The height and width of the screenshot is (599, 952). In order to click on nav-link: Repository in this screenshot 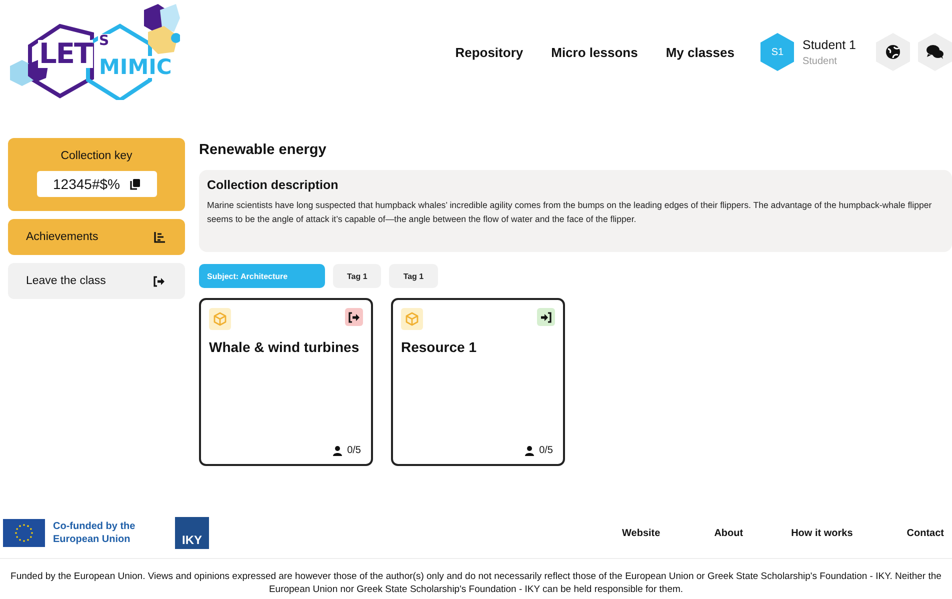, I will do `click(489, 52)`.